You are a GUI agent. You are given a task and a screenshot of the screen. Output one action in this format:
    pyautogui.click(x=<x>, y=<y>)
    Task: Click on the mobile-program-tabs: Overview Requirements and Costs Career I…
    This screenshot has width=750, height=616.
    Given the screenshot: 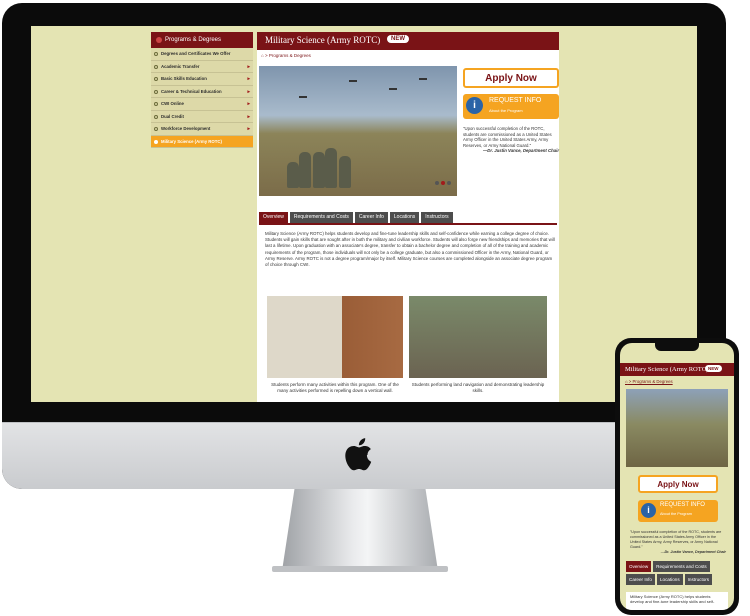 What is the action you would take?
    pyautogui.click(x=677, y=574)
    